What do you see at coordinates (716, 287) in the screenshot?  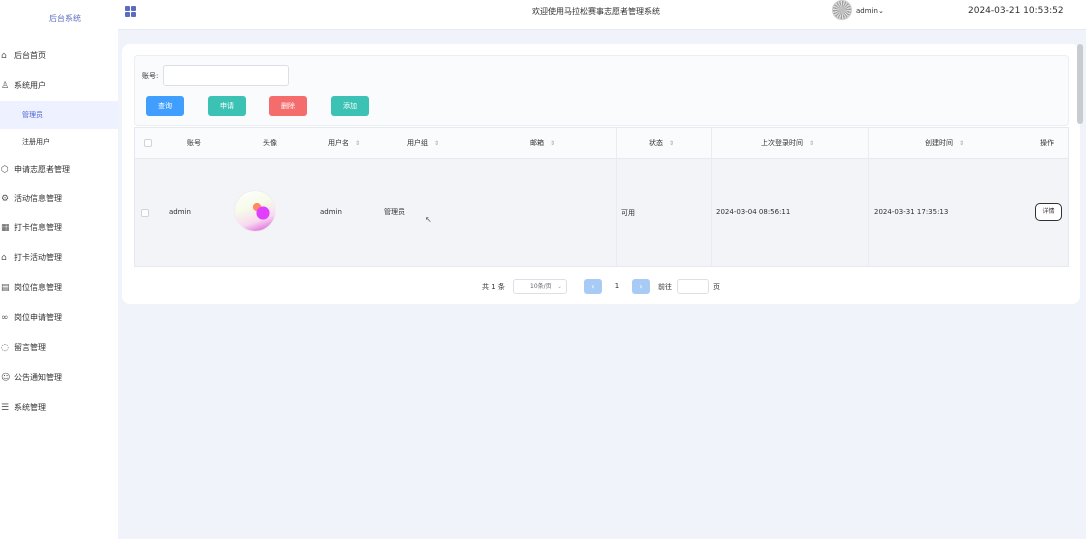 I see `goto-unit: 页` at bounding box center [716, 287].